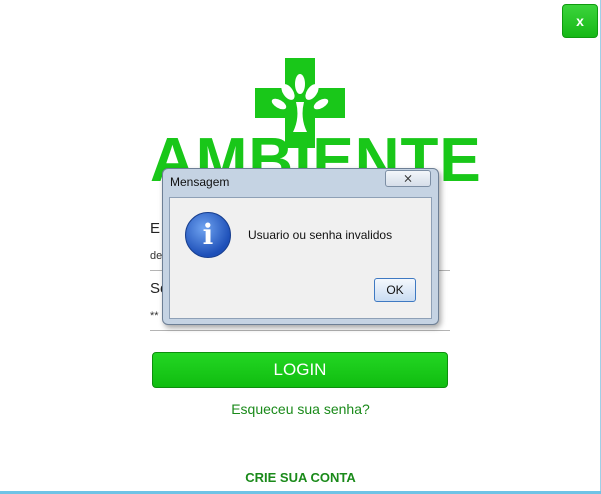 The height and width of the screenshot is (494, 601). What do you see at coordinates (208, 235) in the screenshot?
I see `info-icon: i` at bounding box center [208, 235].